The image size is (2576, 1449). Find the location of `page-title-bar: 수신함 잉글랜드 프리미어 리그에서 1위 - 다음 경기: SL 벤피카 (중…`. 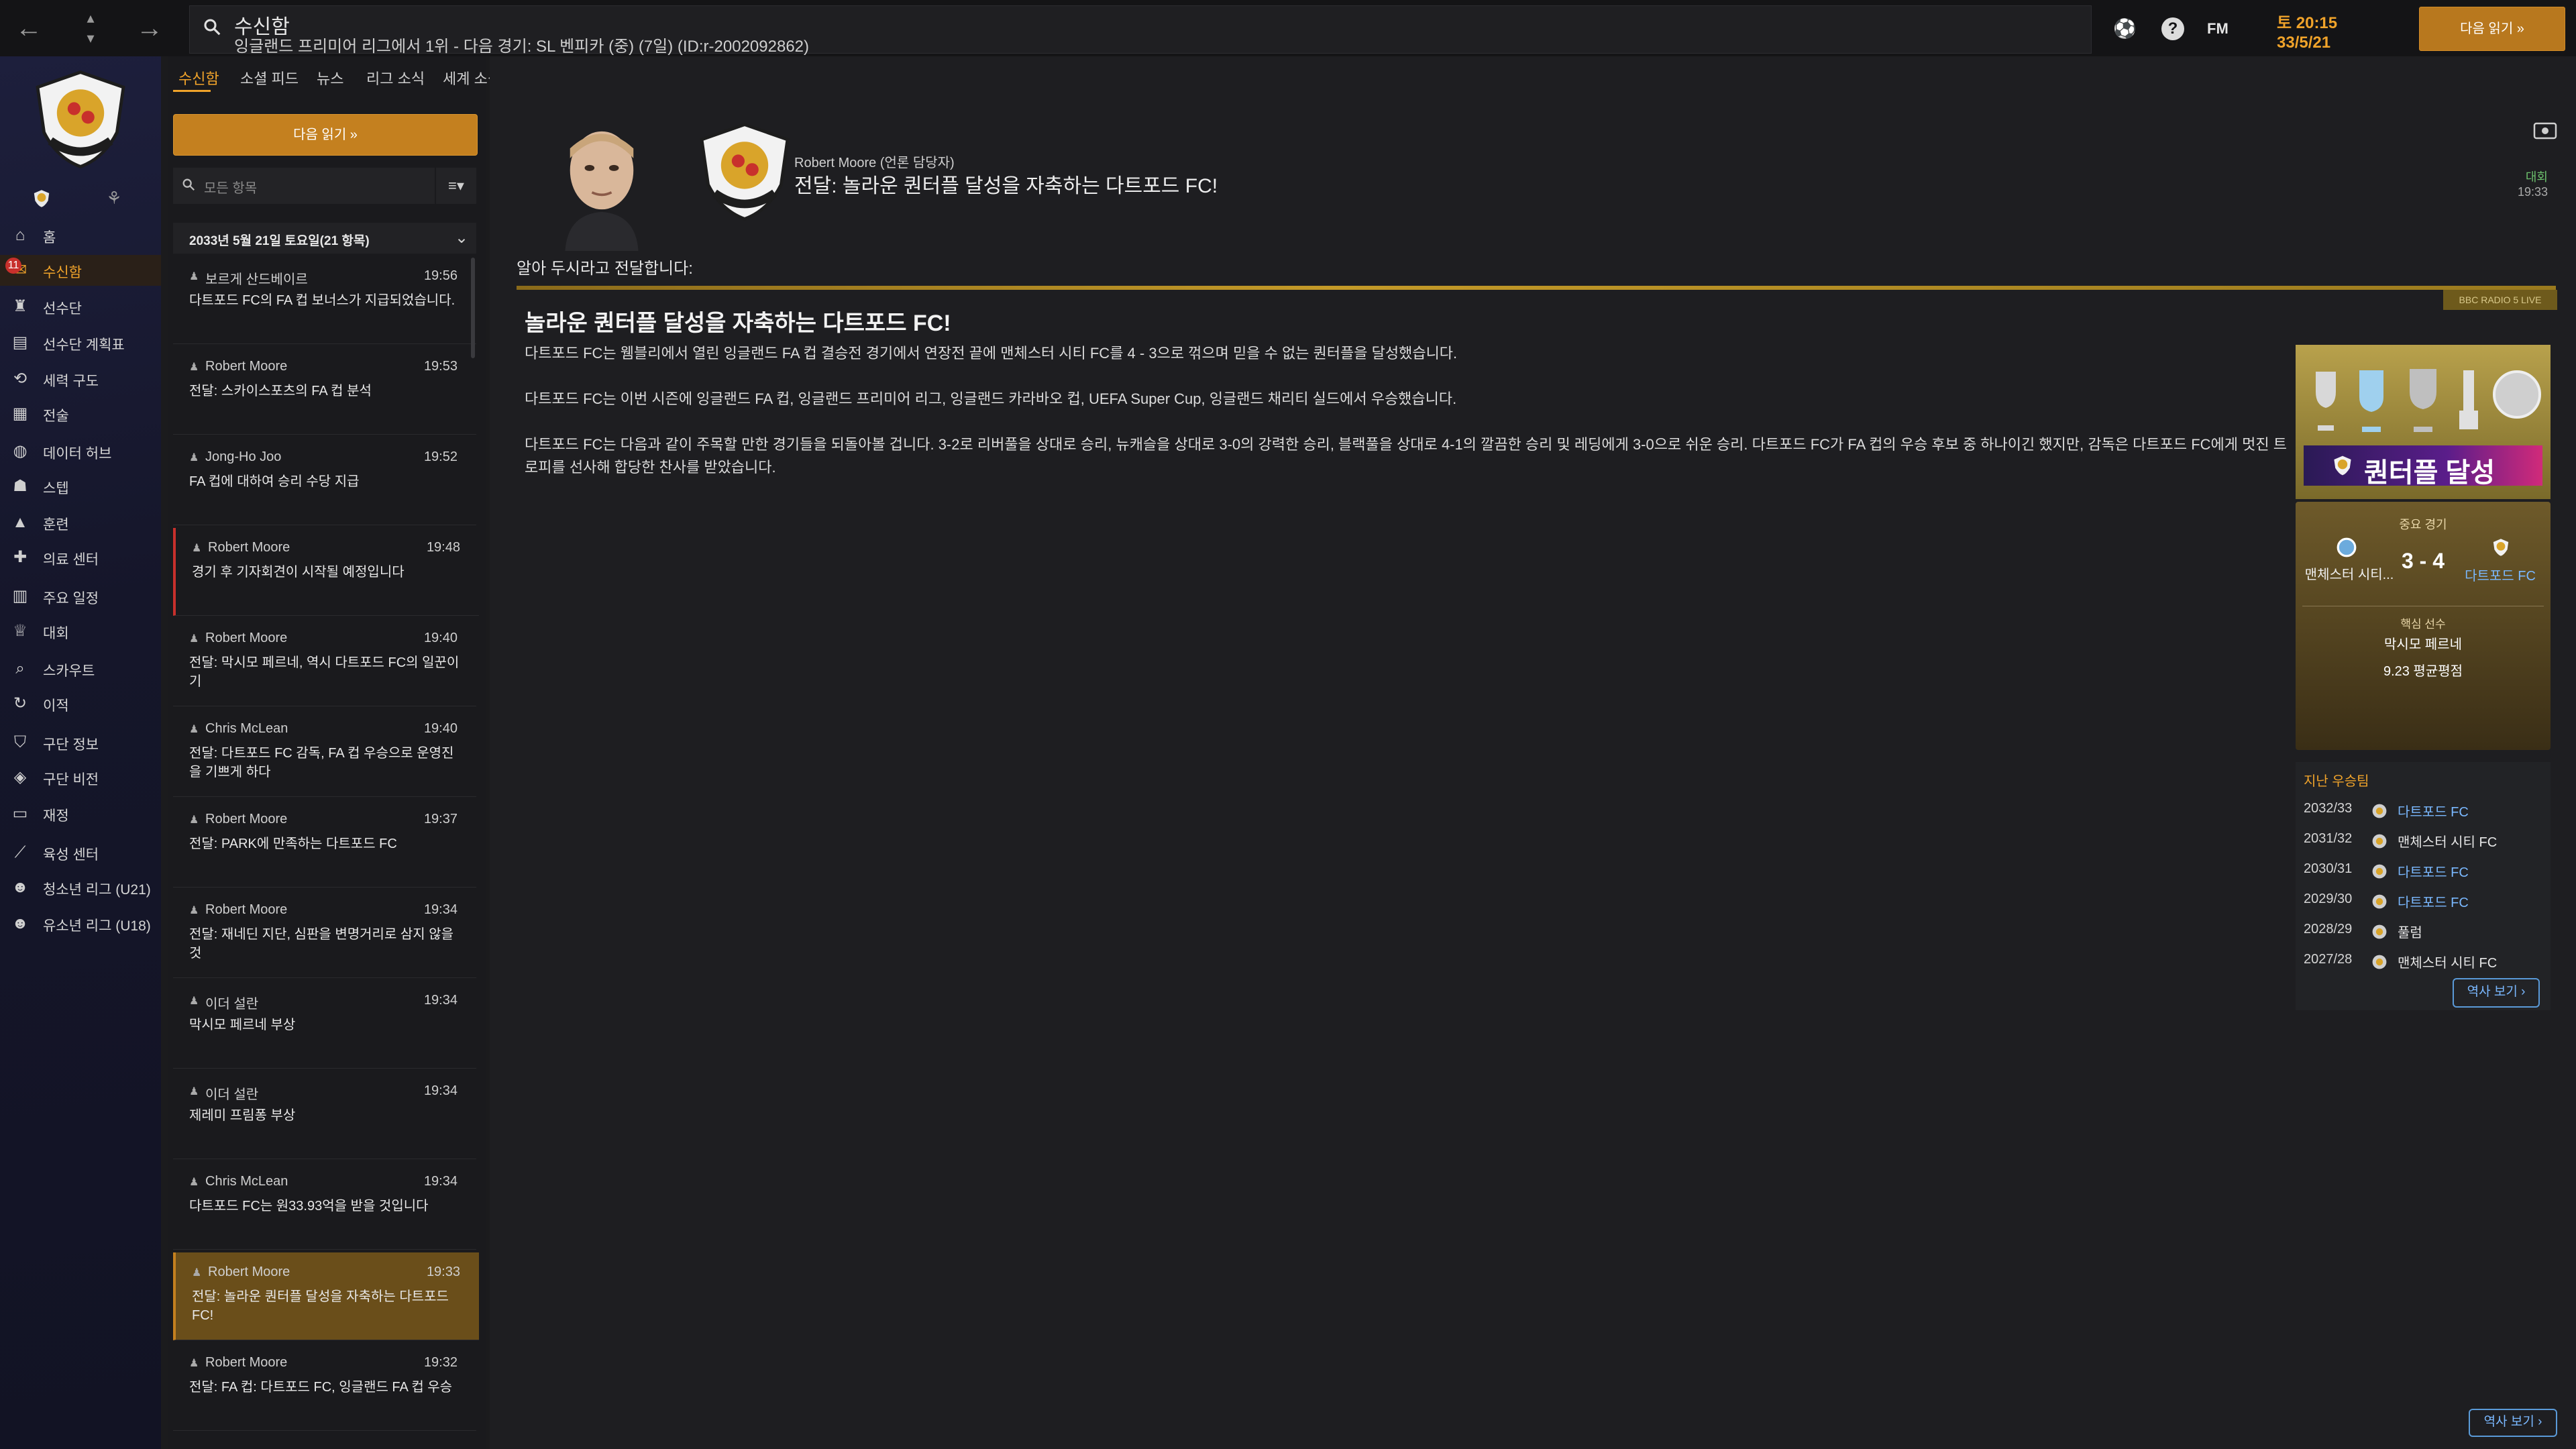

page-title-bar: 수신함 잉글랜드 프리미어 리그에서 1위 - 다음 경기: SL 벤피카 (중… is located at coordinates (1140, 30).